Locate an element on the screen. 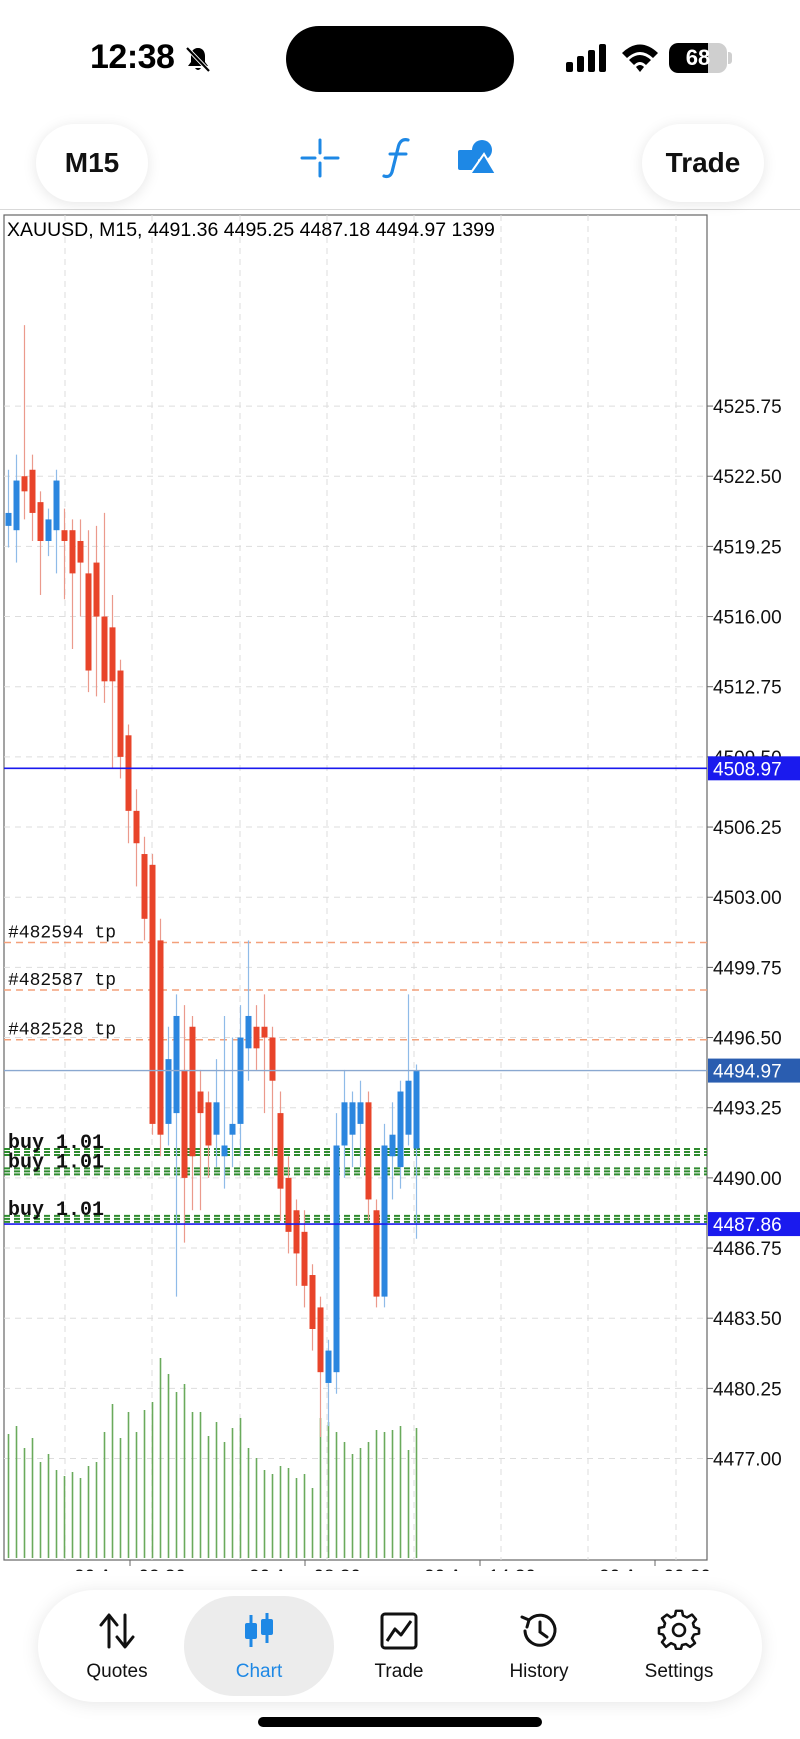 Image resolution: width=800 pixels, height=1739 pixels. objects-icon is located at coordinates (476, 158).